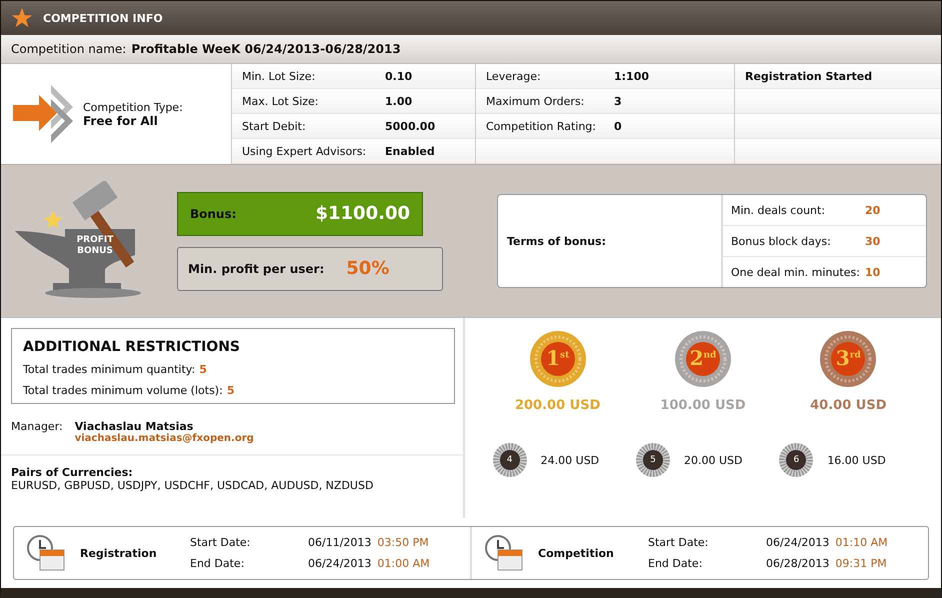 The image size is (942, 598). What do you see at coordinates (872, 241) in the screenshot?
I see `term-value: 30` at bounding box center [872, 241].